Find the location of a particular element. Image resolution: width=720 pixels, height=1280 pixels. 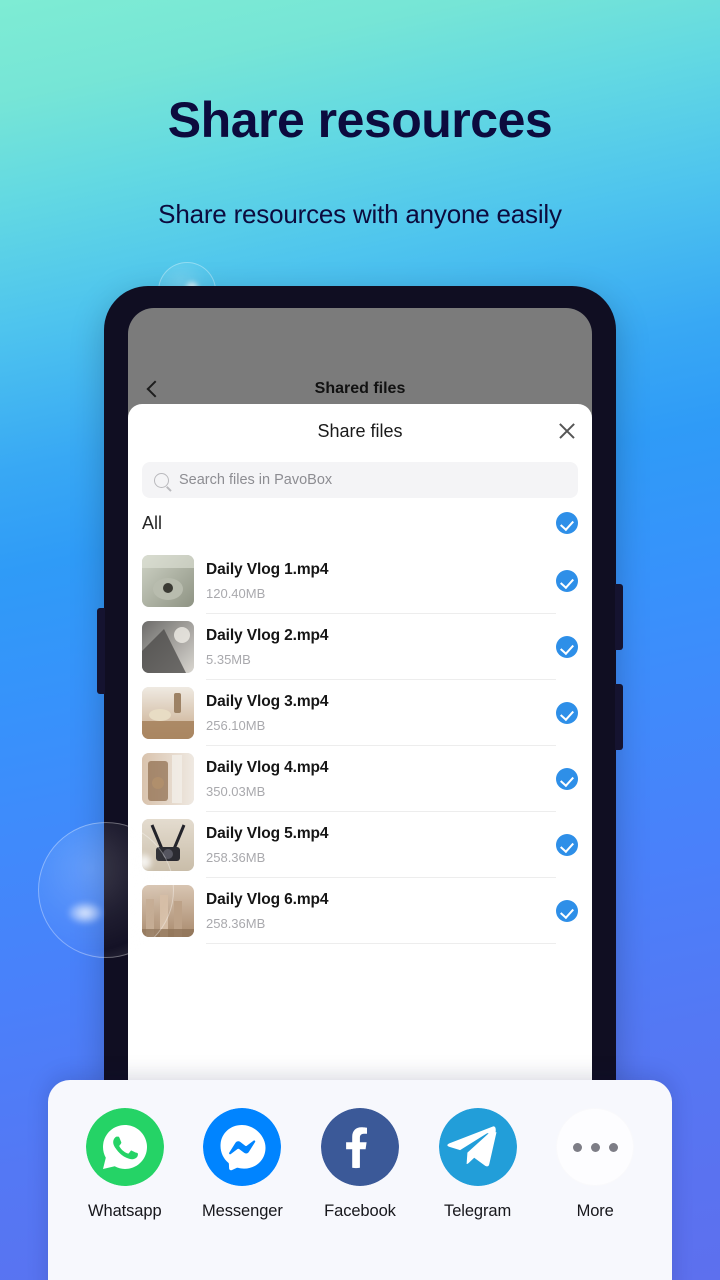

file-meta: Daily Vlog 3.mp4 256.10MB is located at coordinates (381, 713).